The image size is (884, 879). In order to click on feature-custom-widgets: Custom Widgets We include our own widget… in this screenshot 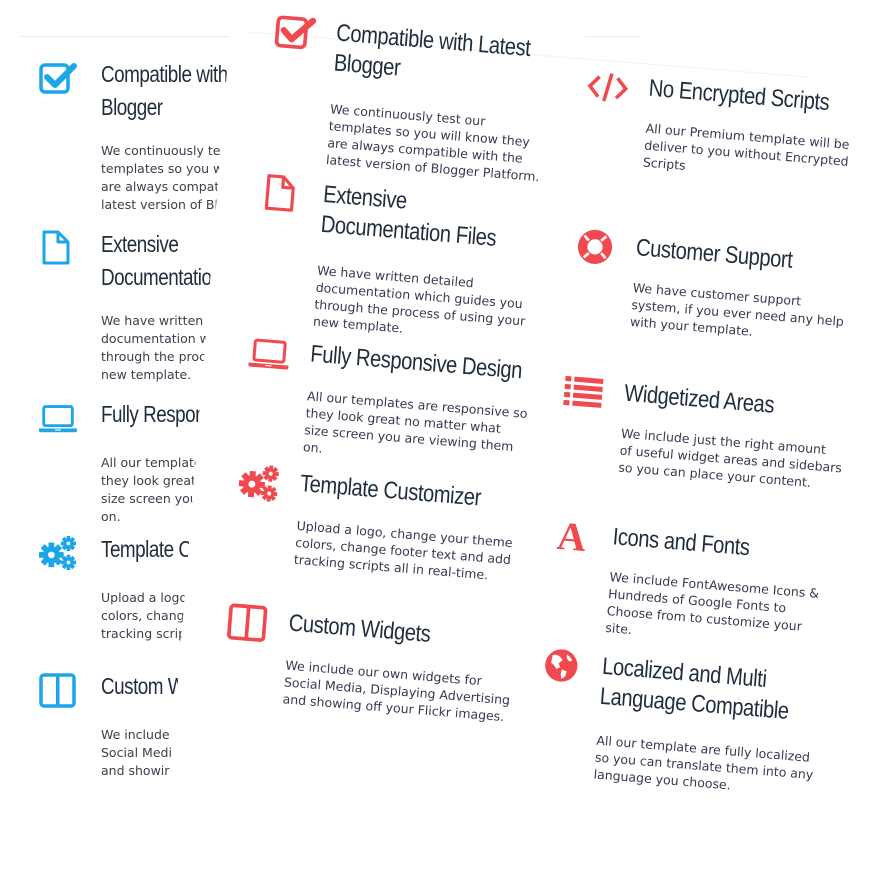, I will do `click(377, 663)`.